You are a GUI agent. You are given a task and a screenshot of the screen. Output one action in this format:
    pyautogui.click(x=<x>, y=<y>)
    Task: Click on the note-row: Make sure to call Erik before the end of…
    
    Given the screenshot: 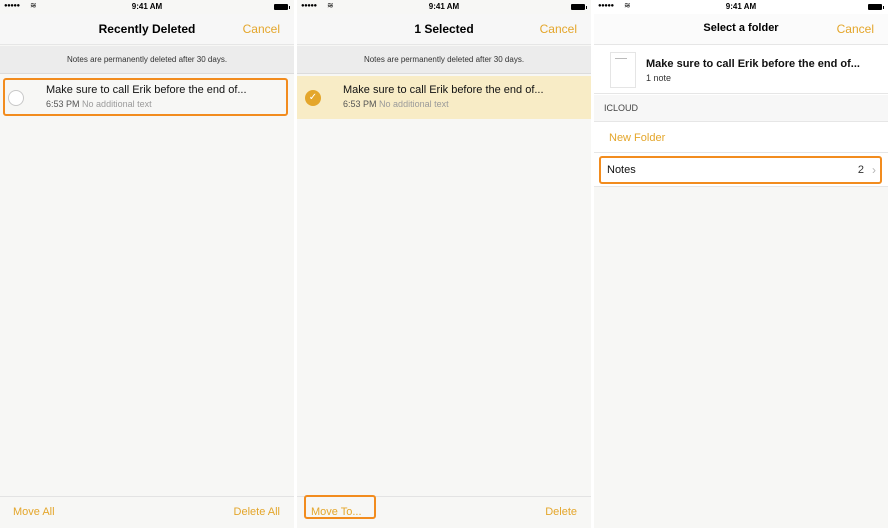 What is the action you would take?
    pyautogui.click(x=147, y=97)
    